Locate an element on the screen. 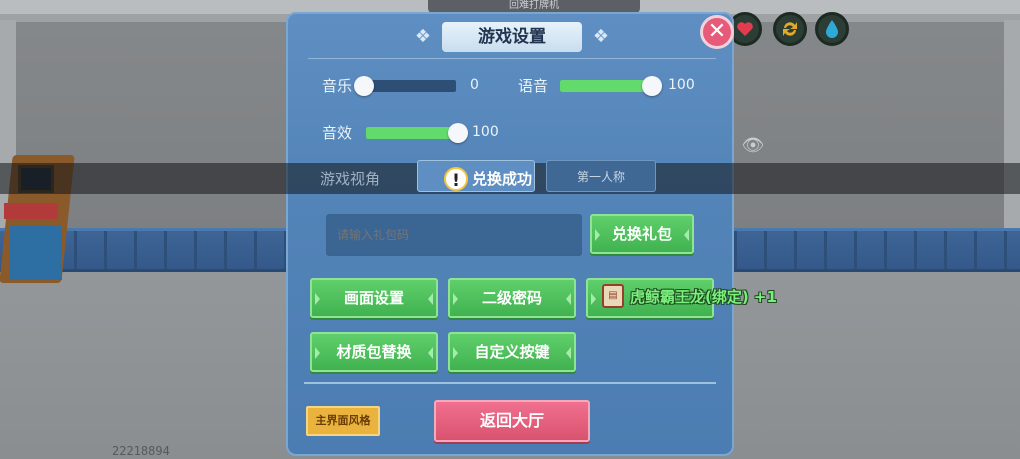 The width and height of the screenshot is (1020, 459). eye-icon: 👁 is located at coordinates (753, 146).